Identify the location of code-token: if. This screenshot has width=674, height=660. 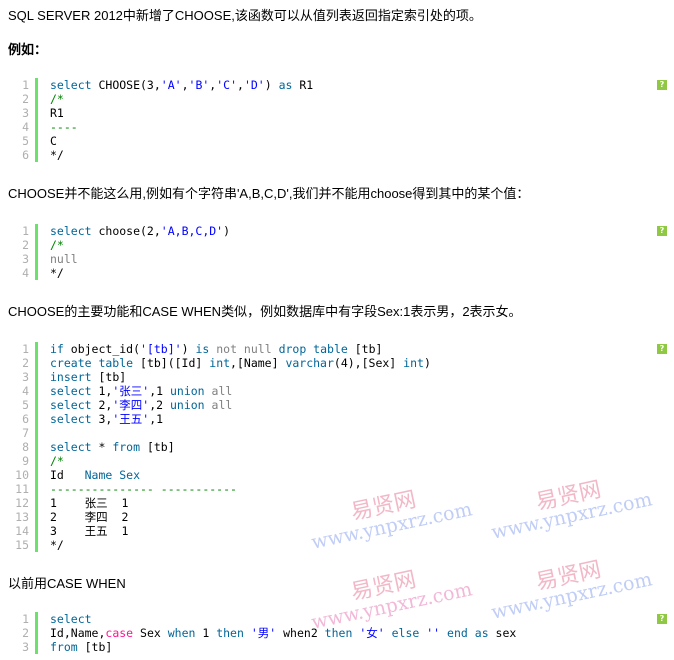
(57, 349).